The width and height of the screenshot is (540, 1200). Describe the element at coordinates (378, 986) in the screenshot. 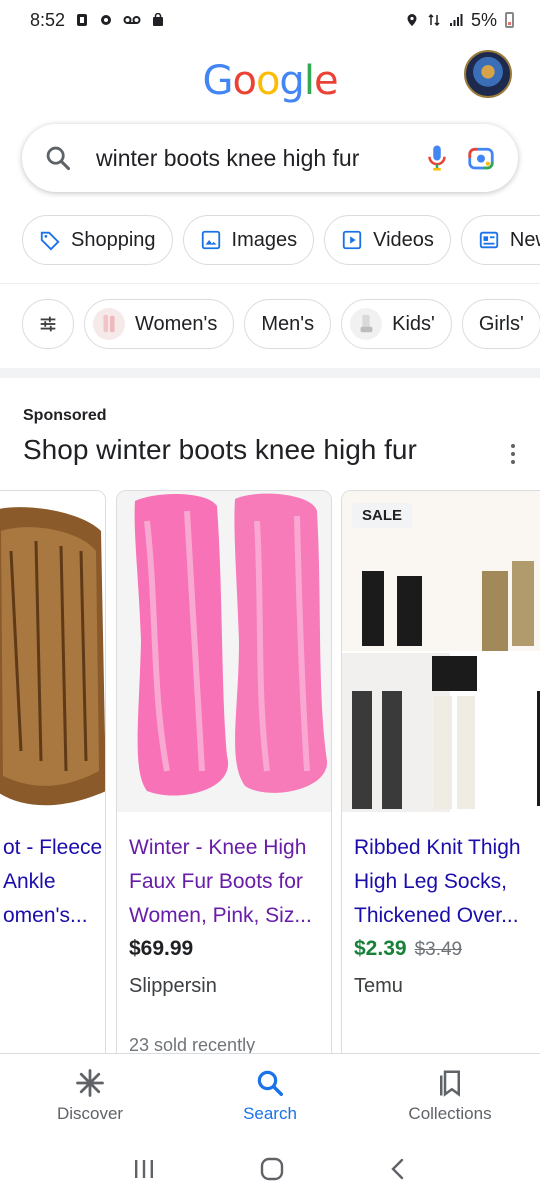

I see `product-store: Temu` at that location.